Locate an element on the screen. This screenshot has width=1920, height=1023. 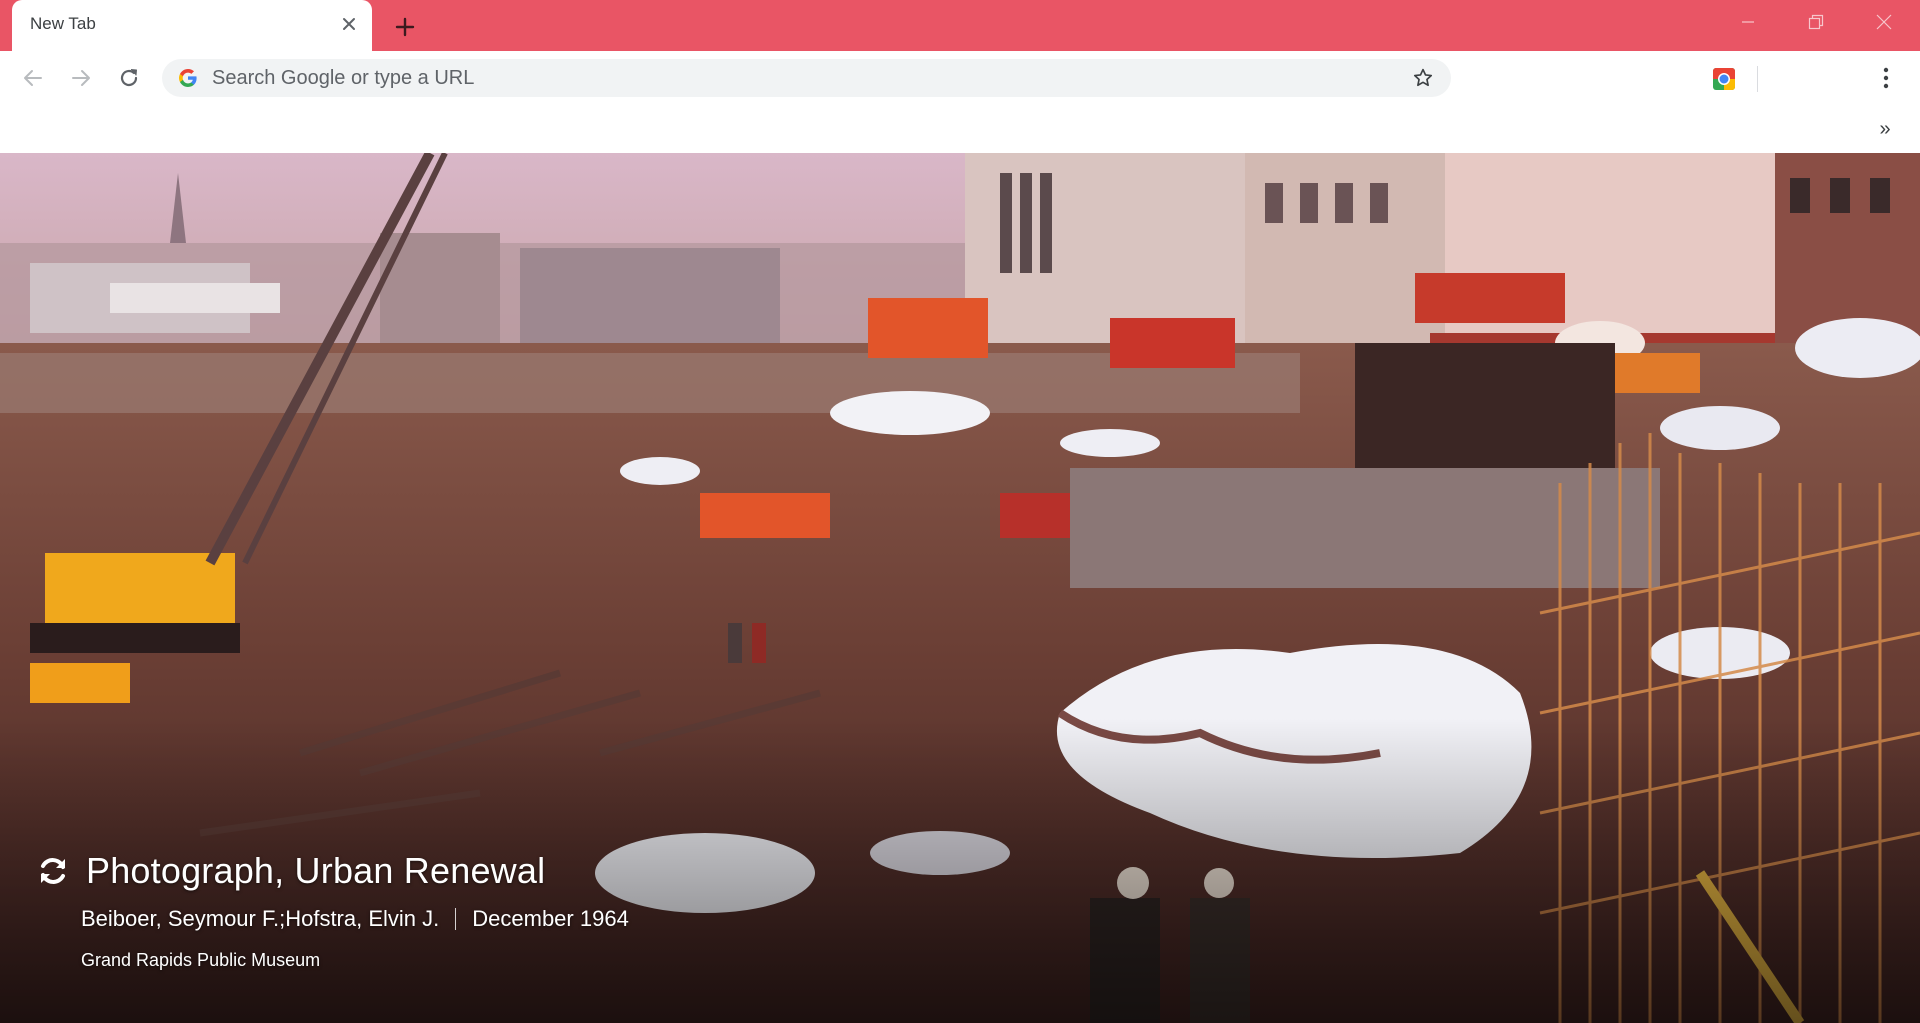
attribution-author: Beiboer, Seymour F.;Hofstra, Elvin J. is located at coordinates (260, 918).